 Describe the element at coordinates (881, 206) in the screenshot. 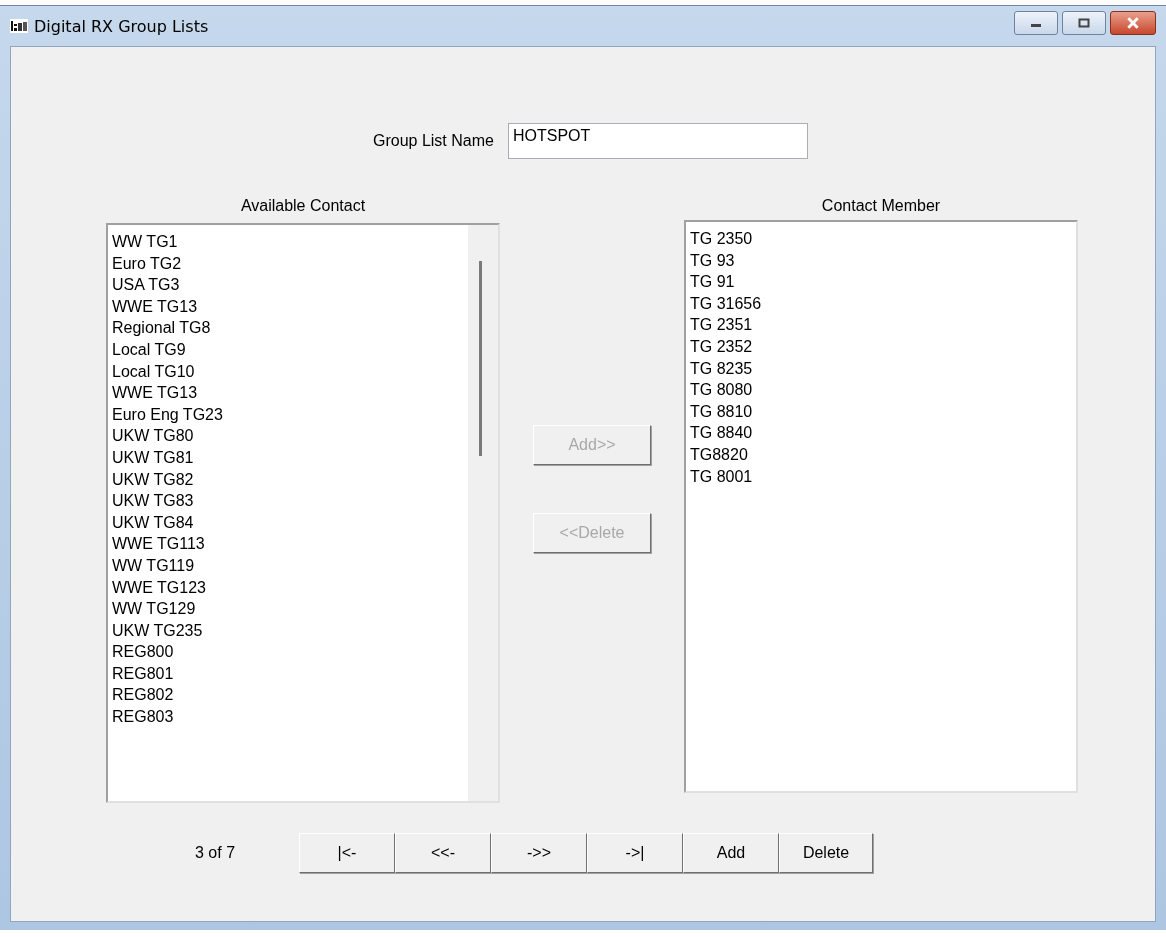

I see `contact-member-heading: Contact Member` at that location.